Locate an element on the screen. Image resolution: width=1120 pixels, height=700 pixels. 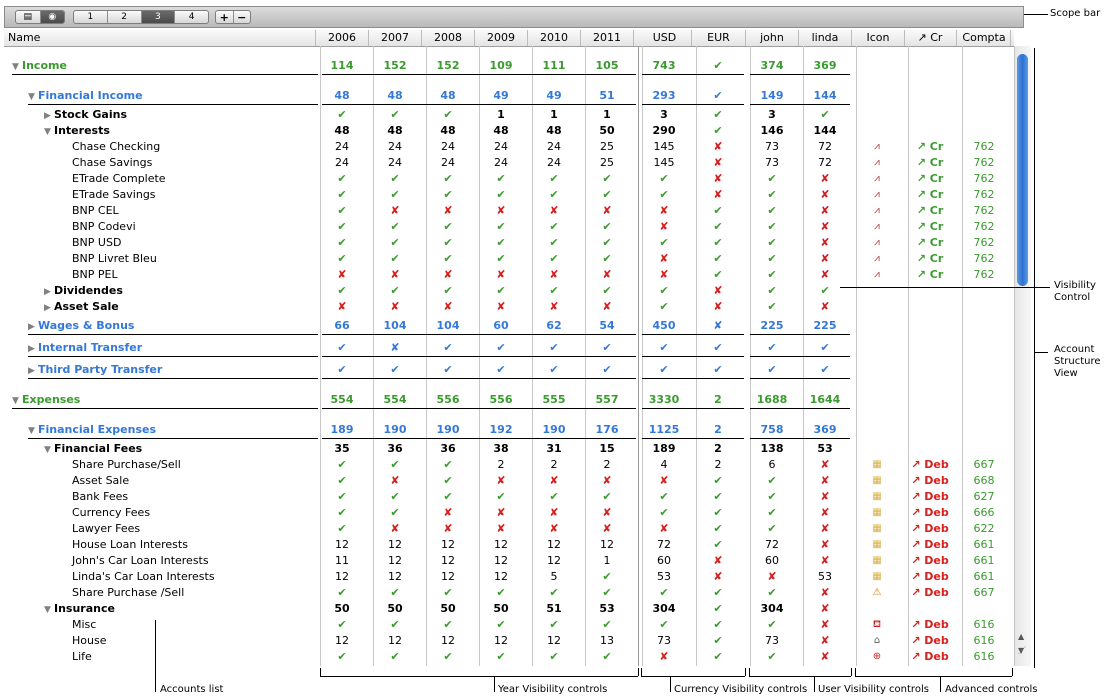
visibility-cell: 369 is located at coordinates (825, 66).